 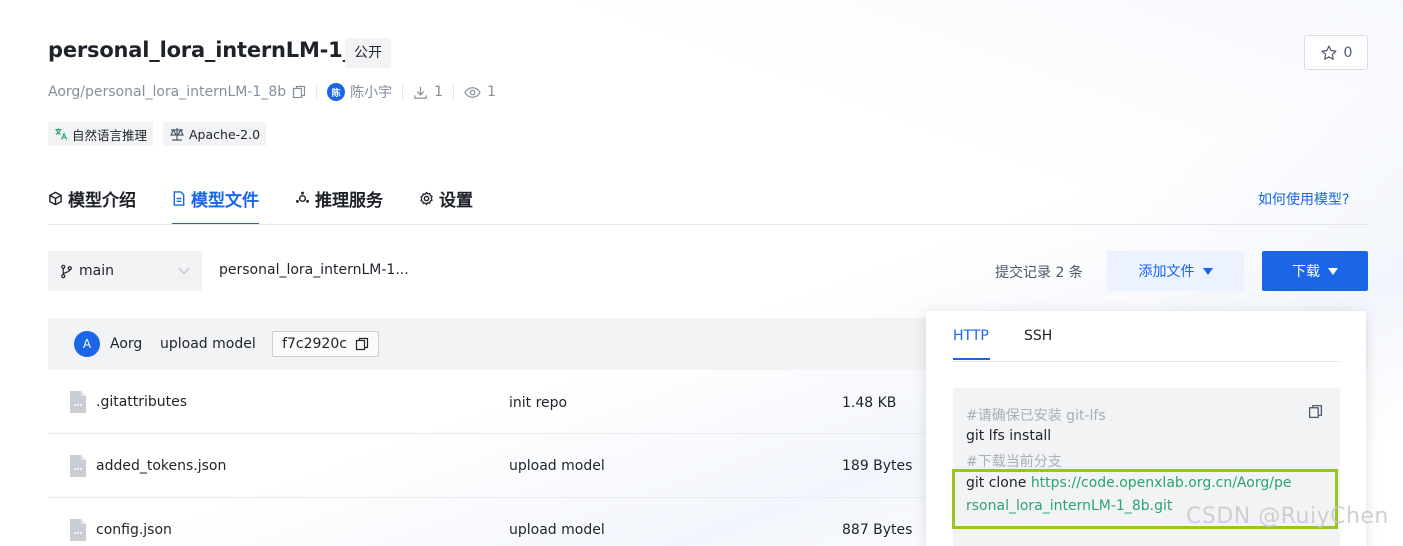 I want to click on tab-label: 模型介绍, so click(x=102, y=200).